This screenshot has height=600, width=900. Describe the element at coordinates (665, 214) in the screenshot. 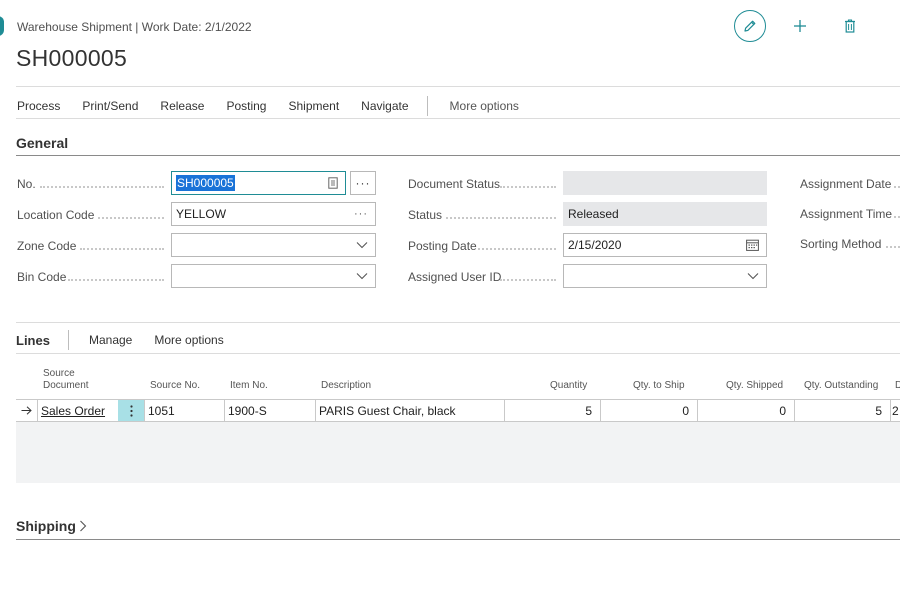

I see `status-field: Released` at that location.